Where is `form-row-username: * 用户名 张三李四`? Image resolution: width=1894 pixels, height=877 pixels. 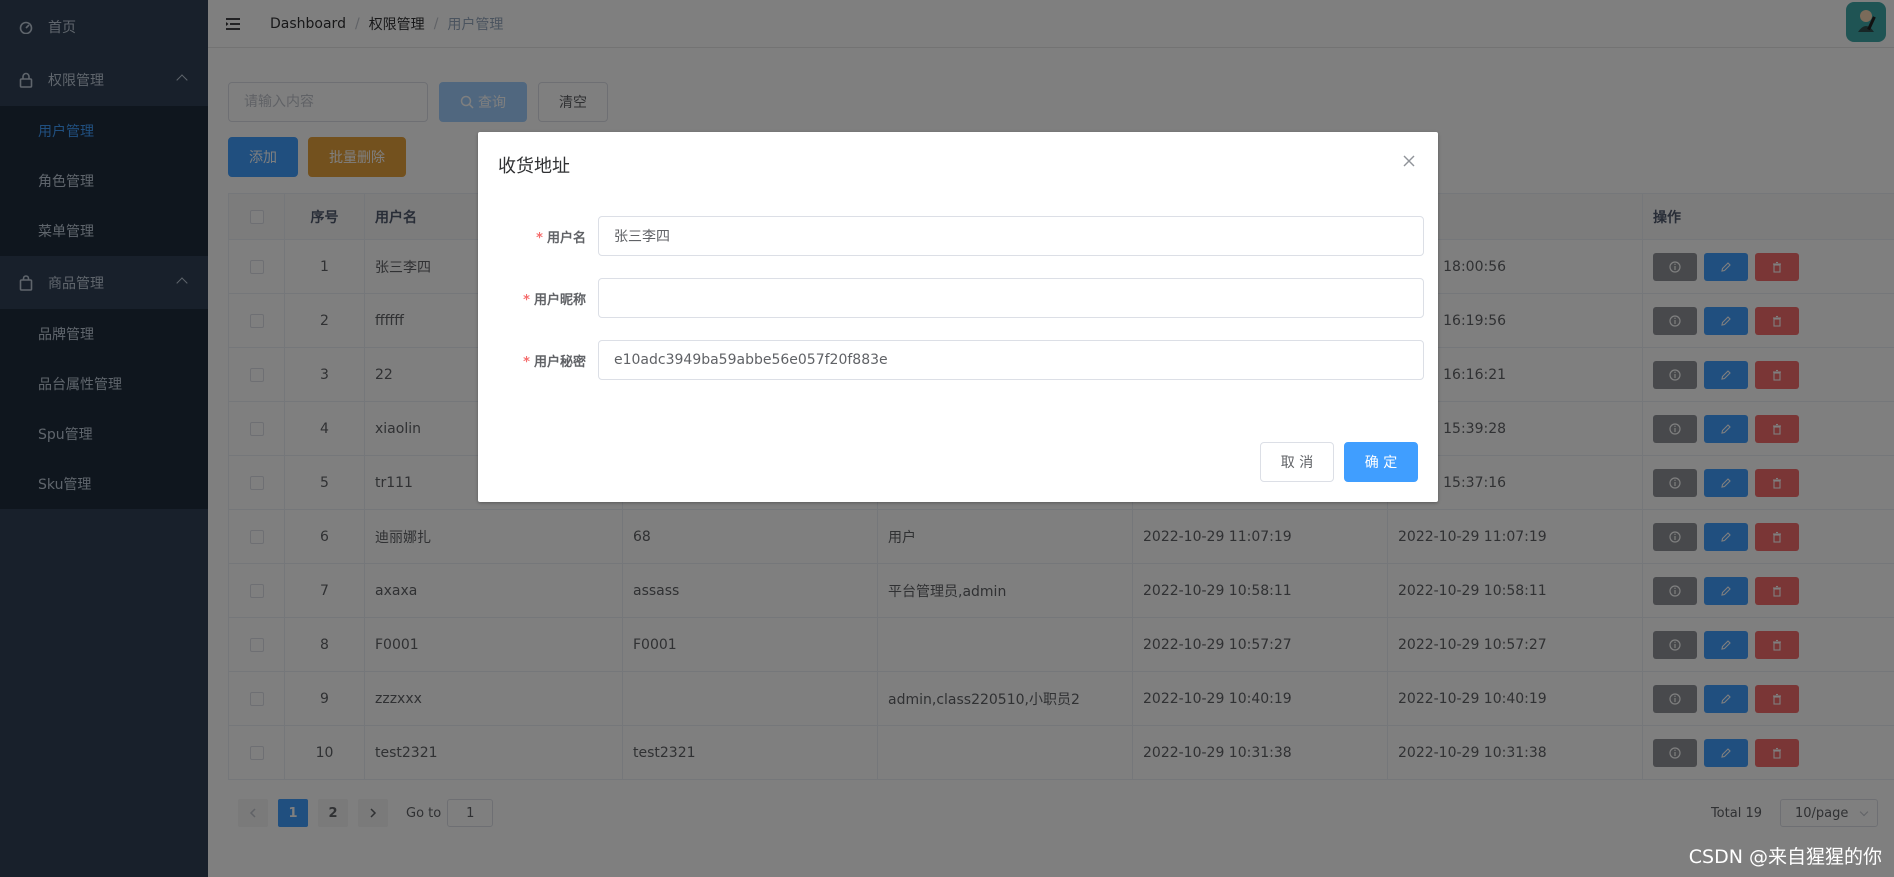 form-row-username: * 用户名 张三李四 is located at coordinates (958, 236).